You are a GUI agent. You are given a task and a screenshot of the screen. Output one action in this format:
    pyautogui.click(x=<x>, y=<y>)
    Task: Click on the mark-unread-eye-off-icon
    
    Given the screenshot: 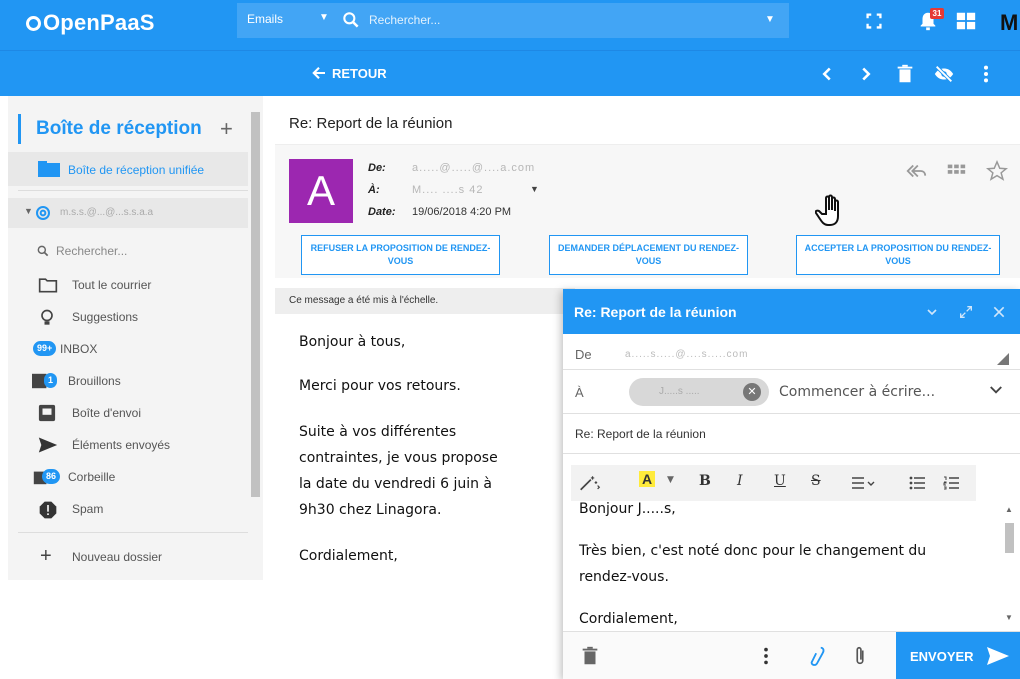 What is the action you would take?
    pyautogui.click(x=944, y=74)
    